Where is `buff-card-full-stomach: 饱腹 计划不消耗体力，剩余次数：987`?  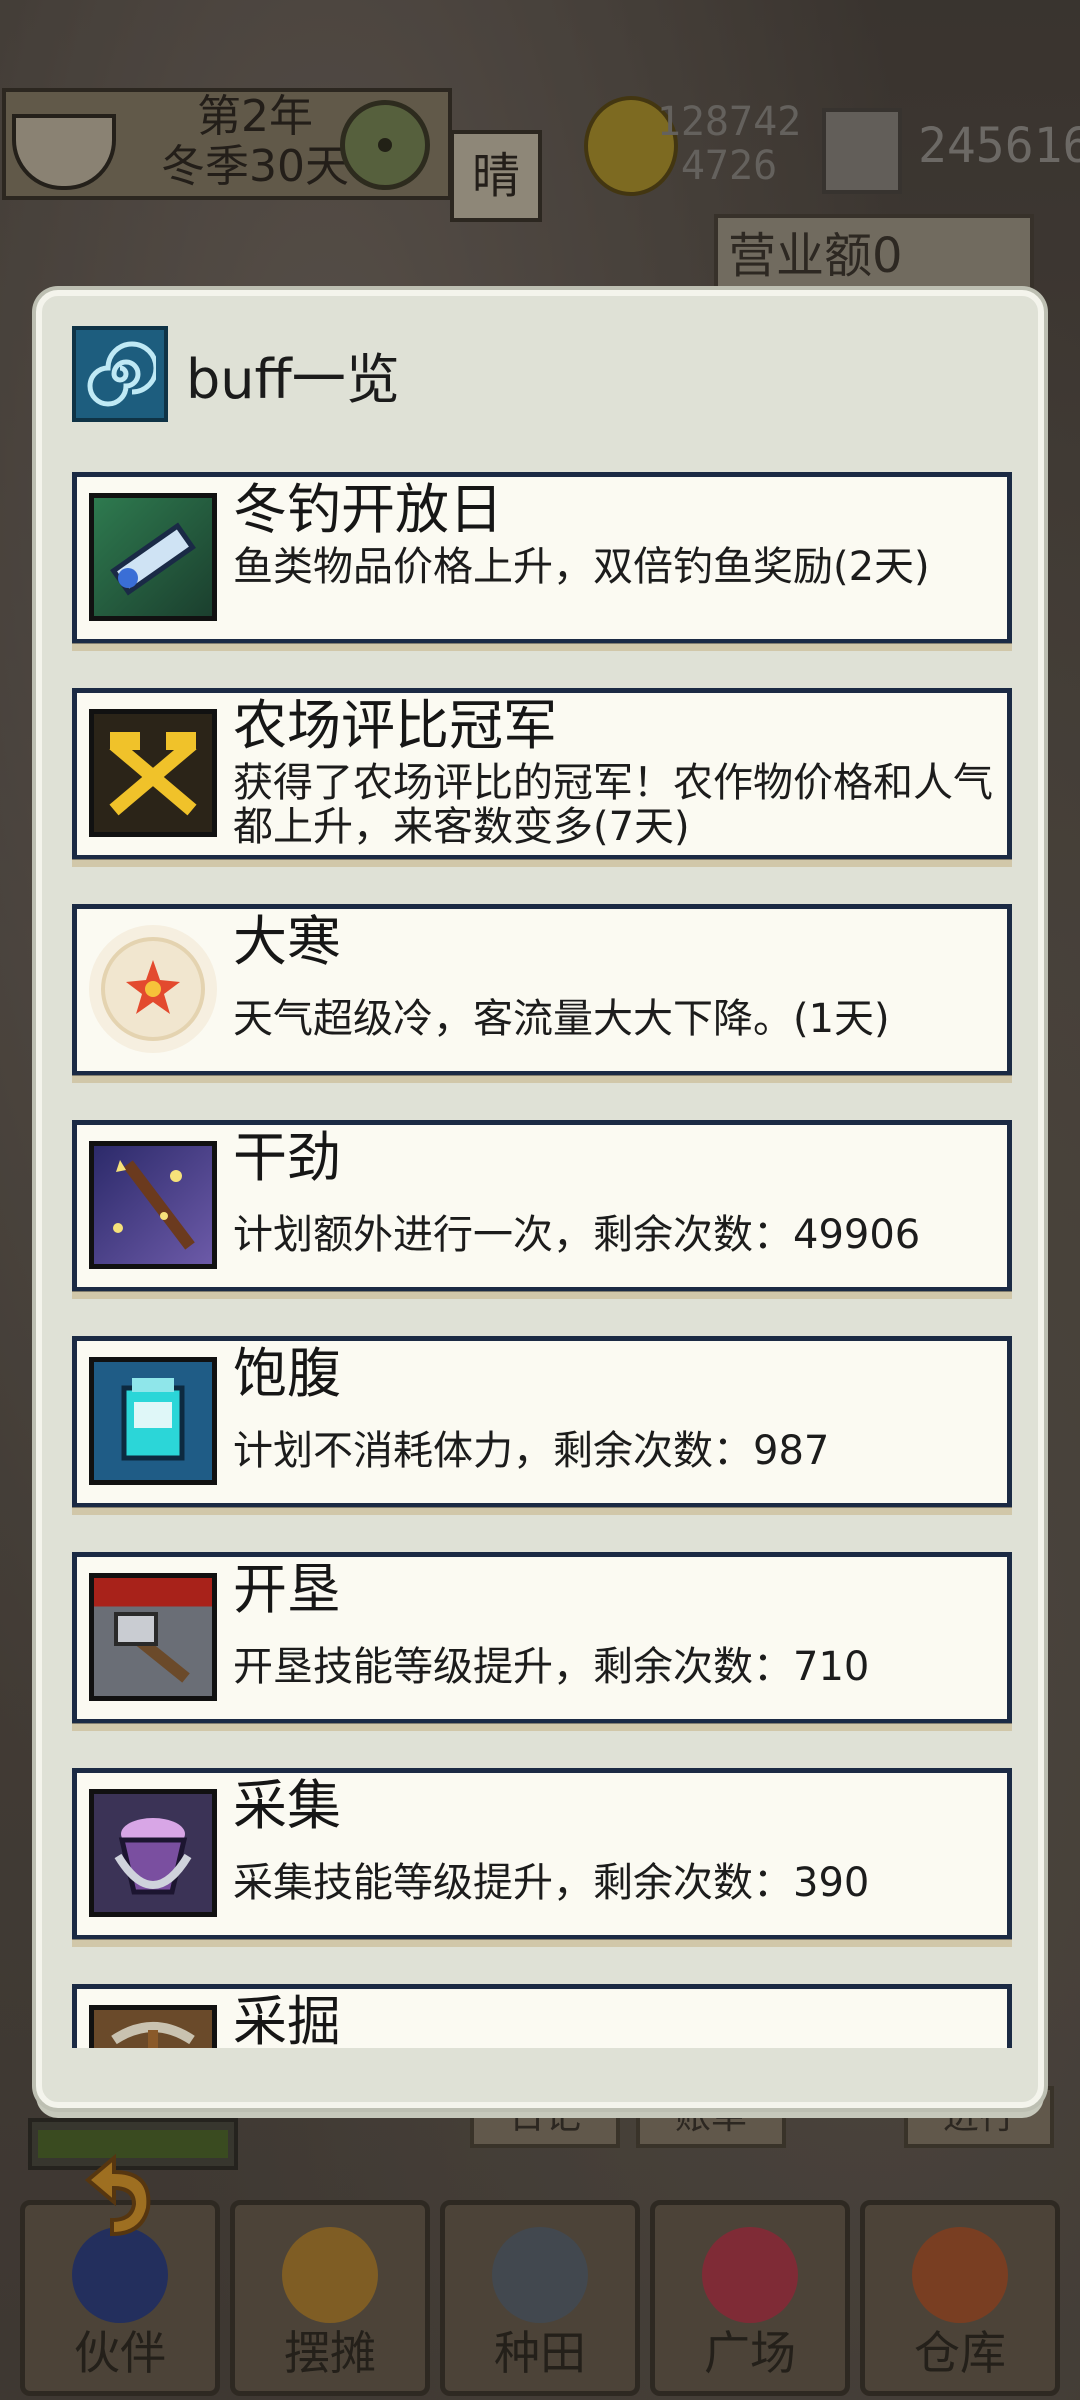 buff-card-full-stomach: 饱腹 计划不消耗体力，剩余次数：987 is located at coordinates (542, 1425).